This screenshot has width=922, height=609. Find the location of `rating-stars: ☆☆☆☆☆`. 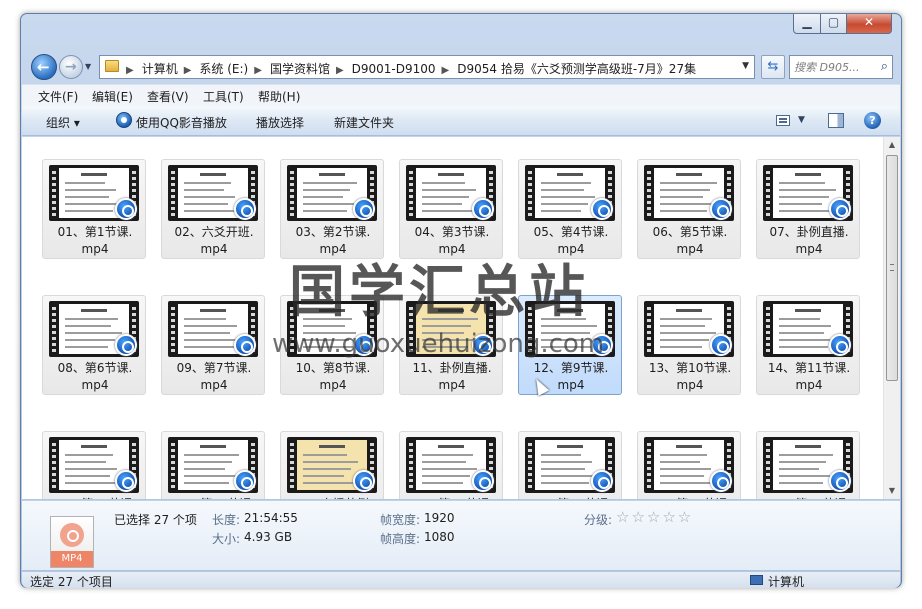

rating-stars: ☆☆☆☆☆ is located at coordinates (654, 517).